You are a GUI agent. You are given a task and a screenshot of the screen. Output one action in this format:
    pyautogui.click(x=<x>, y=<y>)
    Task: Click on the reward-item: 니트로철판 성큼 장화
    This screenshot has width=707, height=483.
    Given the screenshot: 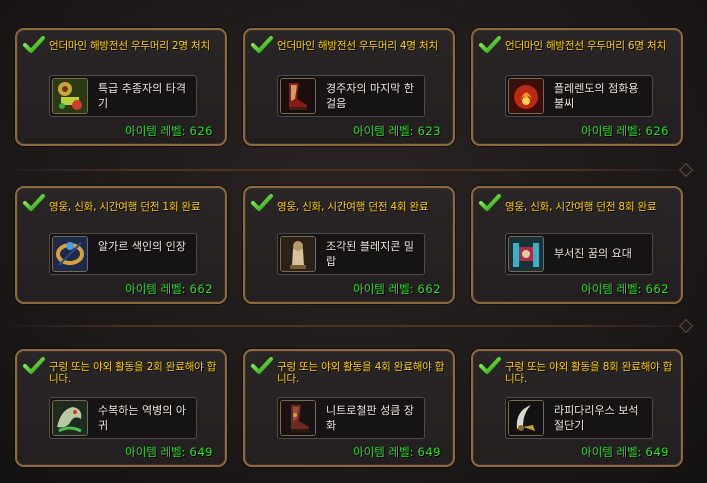 What is the action you would take?
    pyautogui.click(x=351, y=418)
    